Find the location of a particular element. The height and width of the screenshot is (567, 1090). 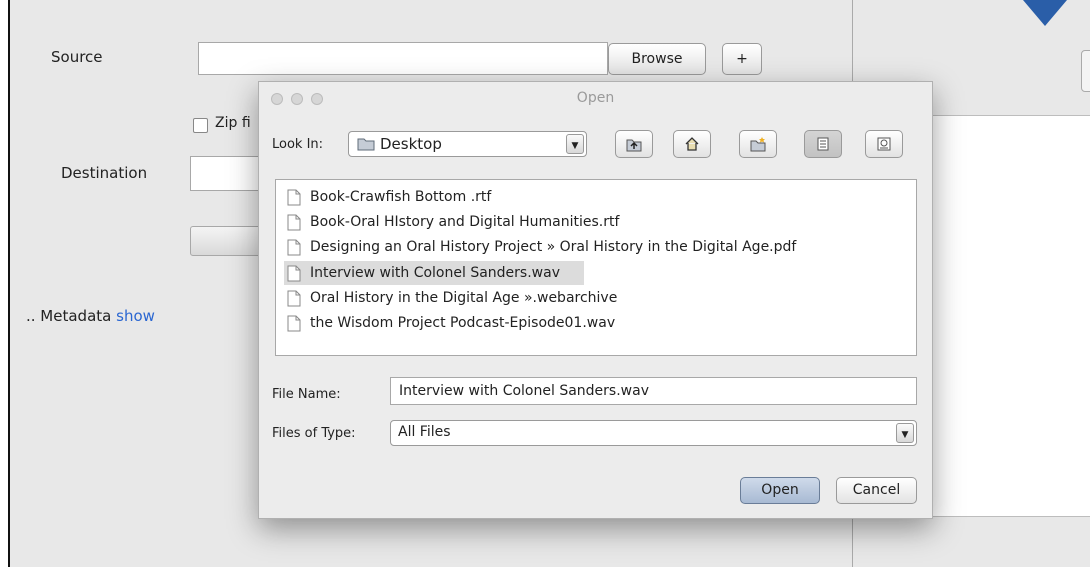

browse-button: Browse is located at coordinates (657, 59).